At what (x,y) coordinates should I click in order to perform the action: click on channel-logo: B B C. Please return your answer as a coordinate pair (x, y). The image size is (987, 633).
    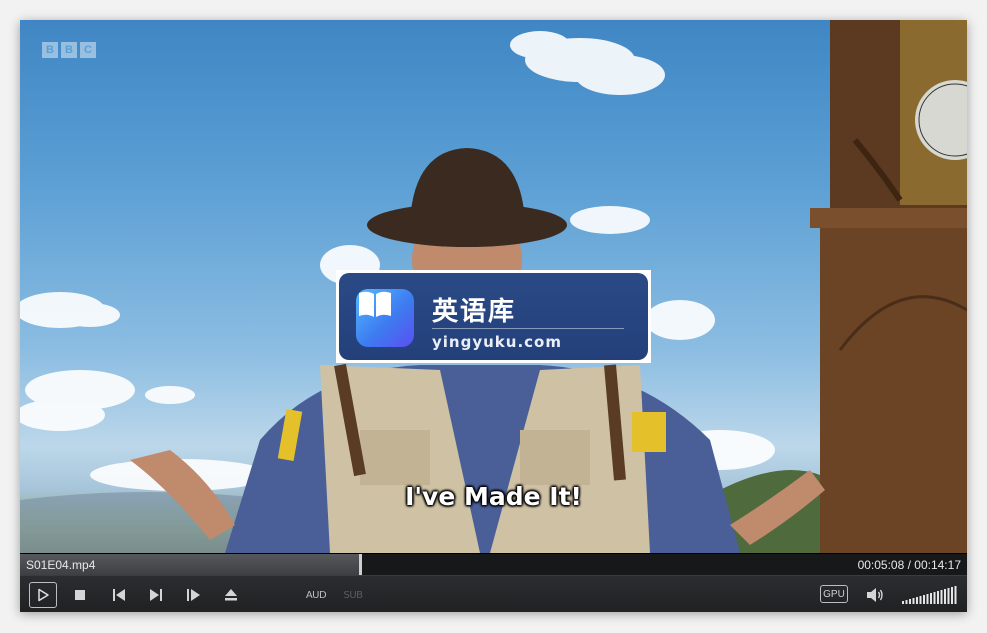
    Looking at the image, I should click on (69, 50).